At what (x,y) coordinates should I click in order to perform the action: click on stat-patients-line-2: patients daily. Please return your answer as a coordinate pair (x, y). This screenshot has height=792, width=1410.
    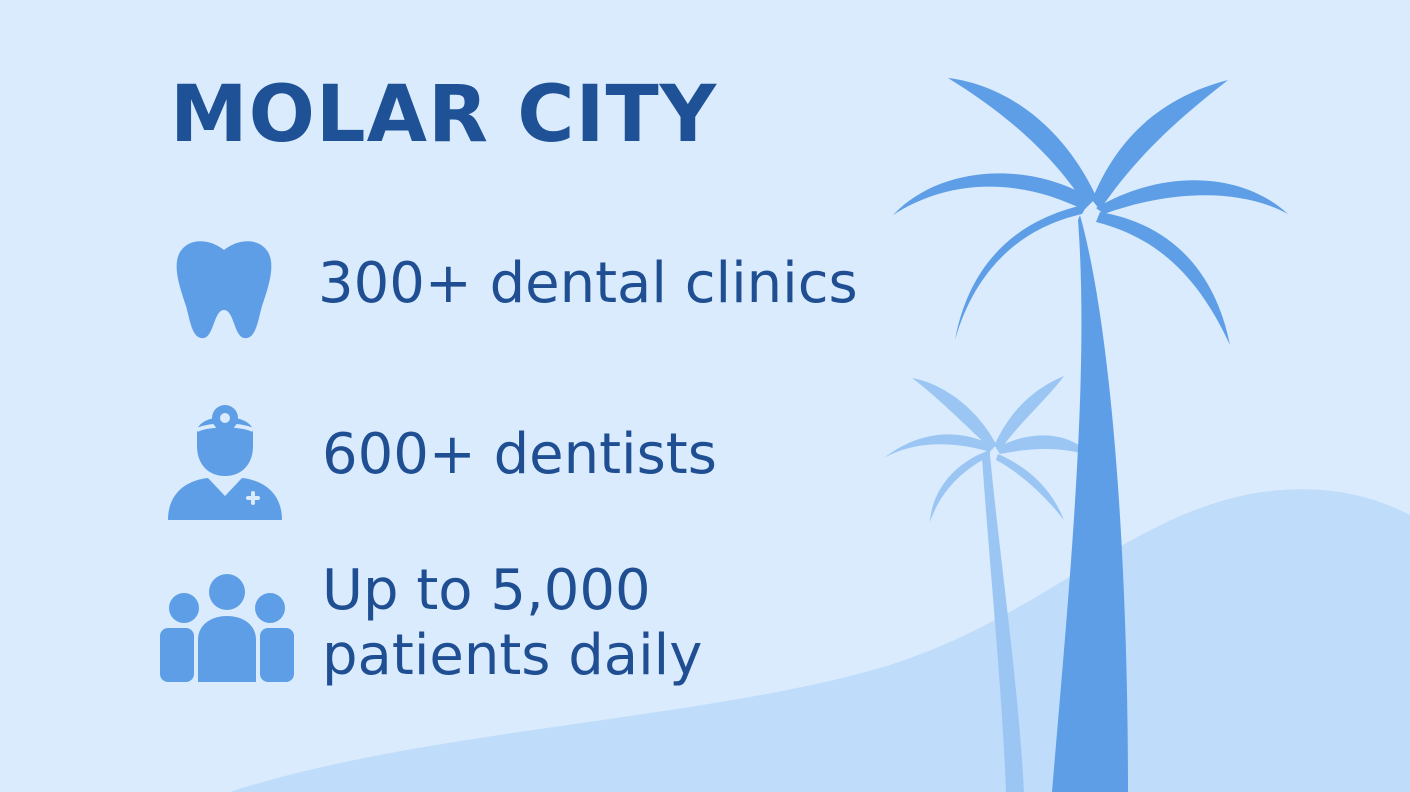
    Looking at the image, I should click on (512, 655).